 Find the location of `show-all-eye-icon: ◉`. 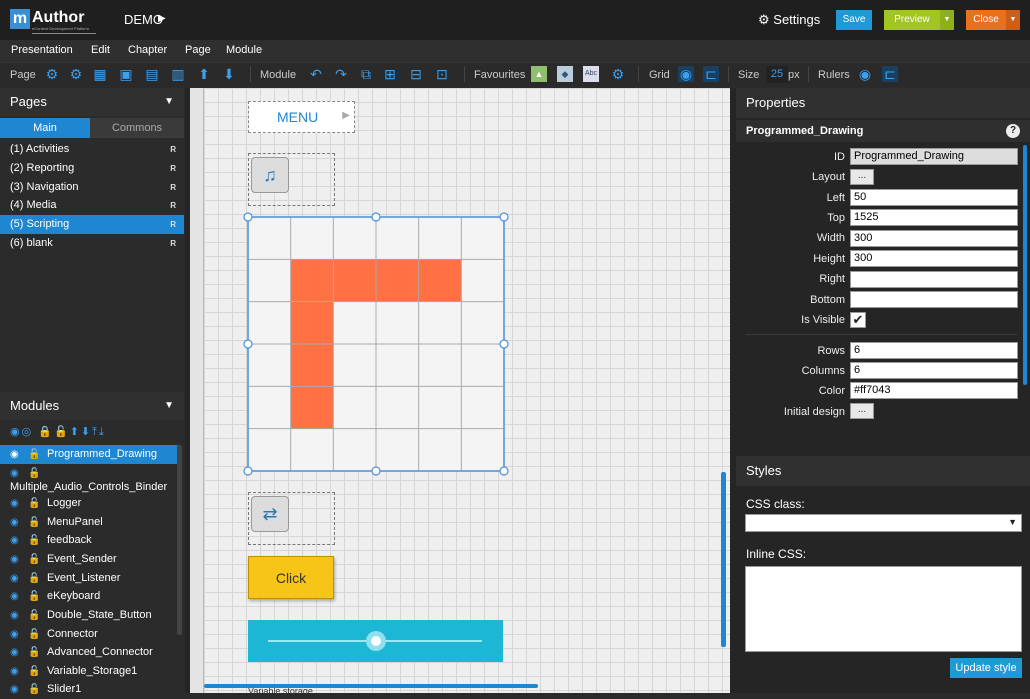

show-all-eye-icon: ◉ is located at coordinates (16, 432).